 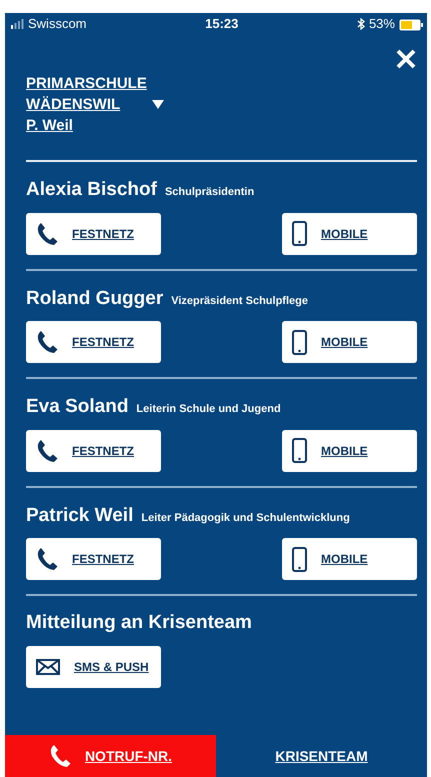 I want to click on contact-role: Leiterin Schule und Jugend, so click(x=208, y=409).